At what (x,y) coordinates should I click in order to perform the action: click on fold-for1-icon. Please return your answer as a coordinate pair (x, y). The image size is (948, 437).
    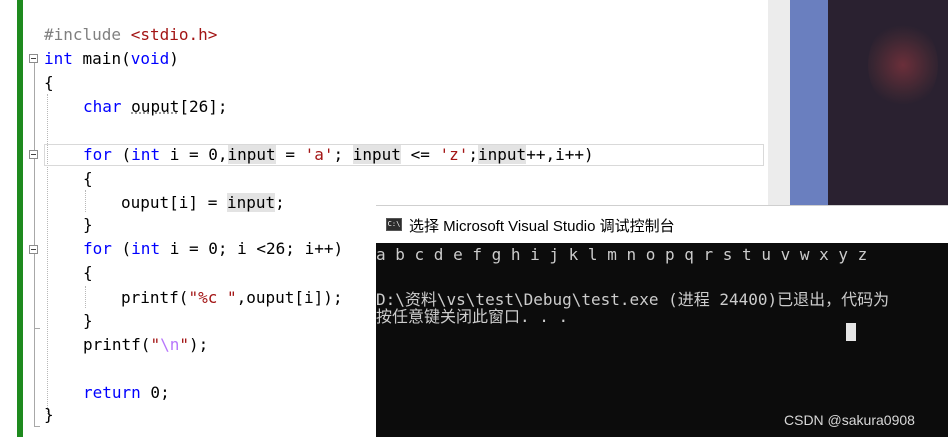
    Looking at the image, I should click on (33, 154).